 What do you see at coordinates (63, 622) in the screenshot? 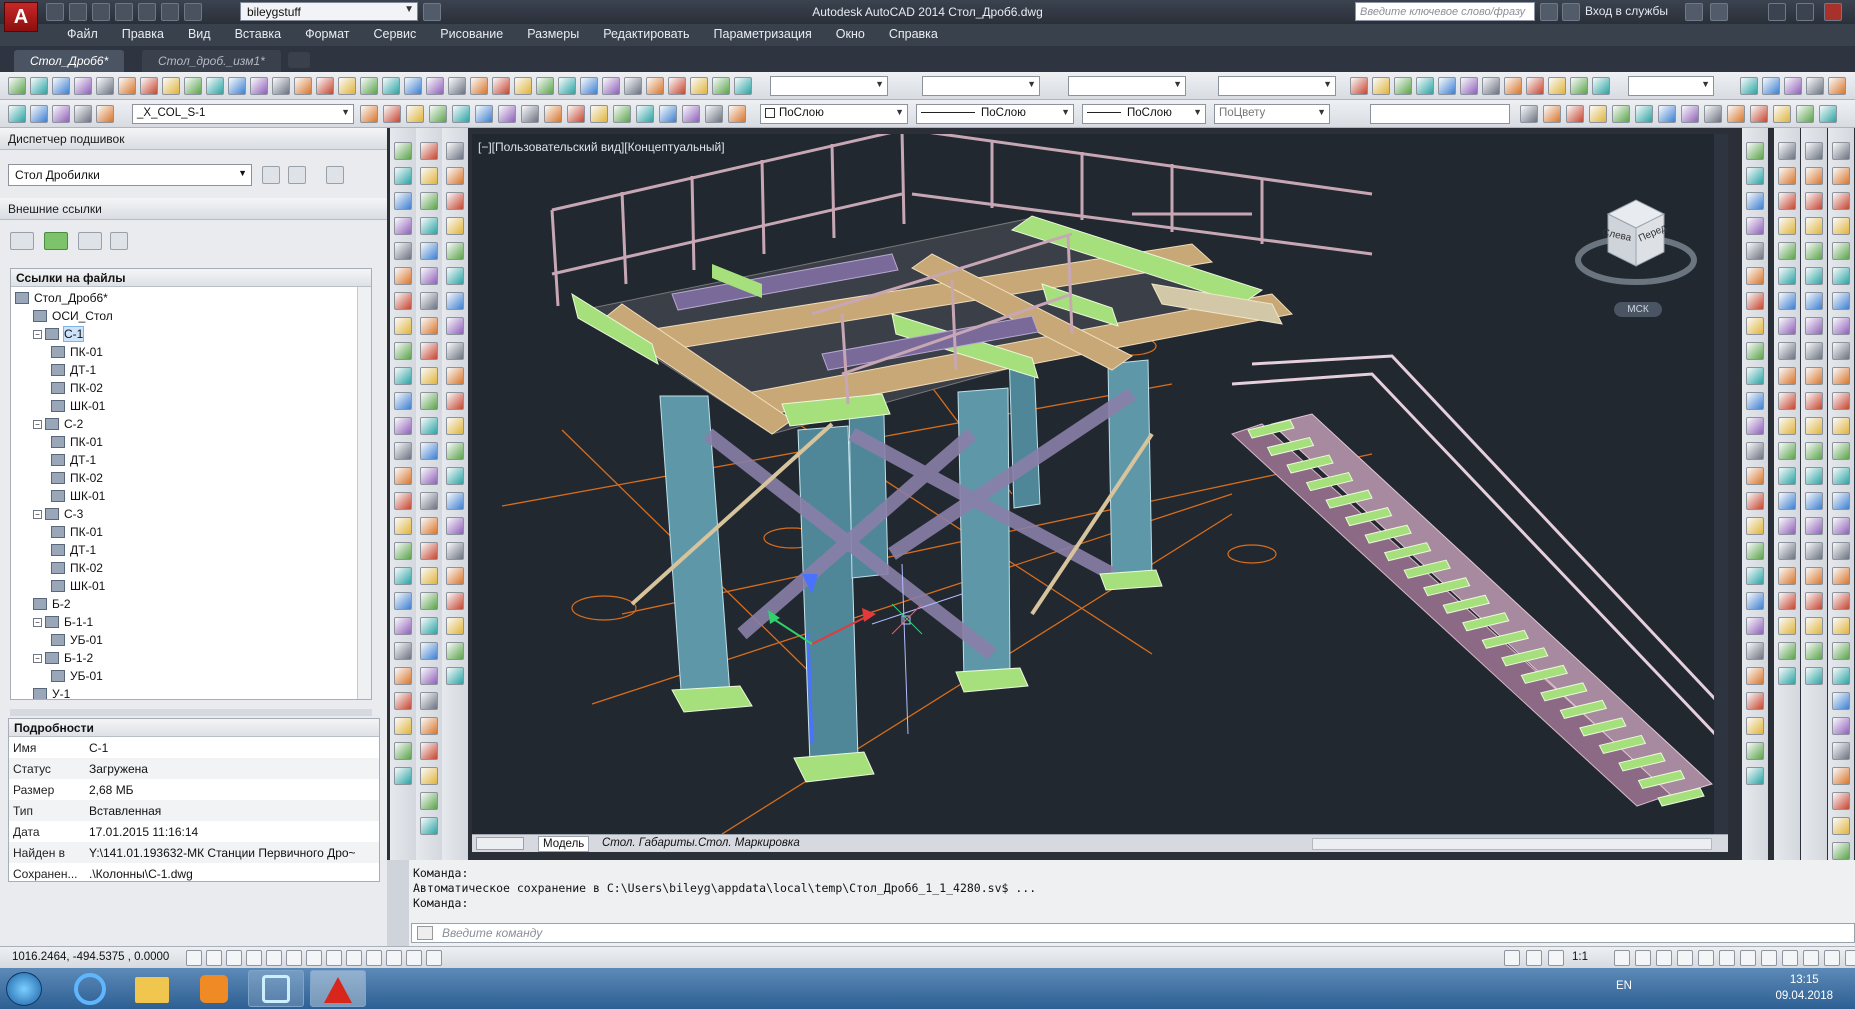
I see `xref-tree-item: − Б-1-1` at bounding box center [63, 622].